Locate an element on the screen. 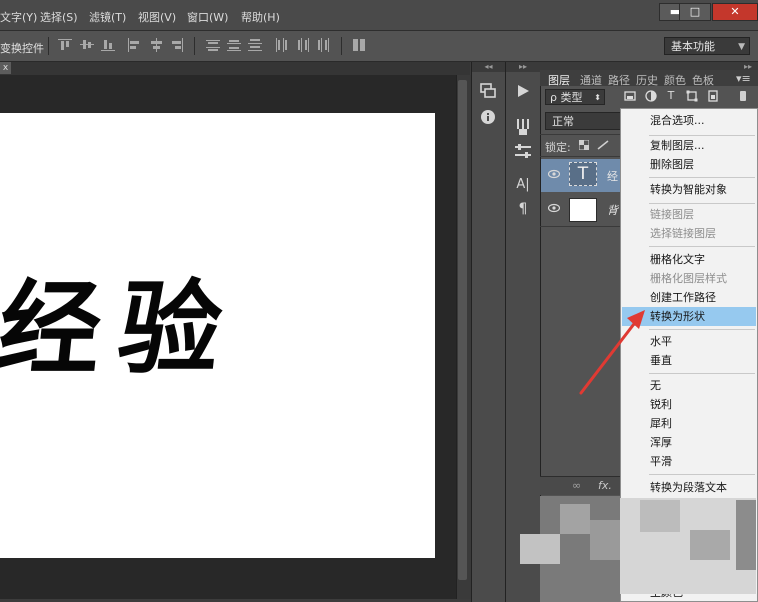 The image size is (758, 602). layer-row-text: T 经 is located at coordinates (581, 175).